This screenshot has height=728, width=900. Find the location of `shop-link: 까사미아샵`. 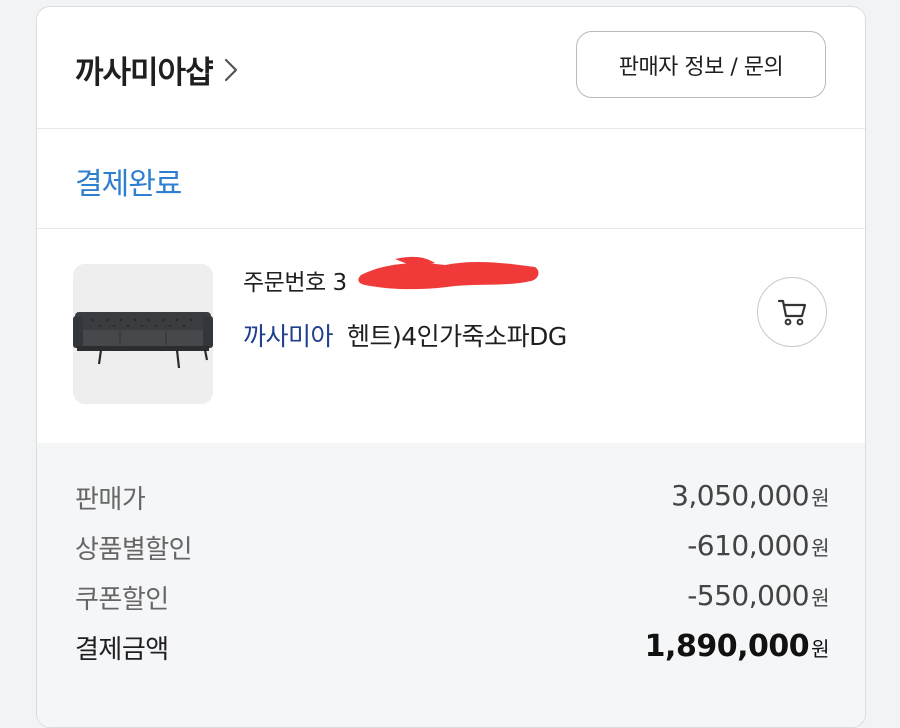

shop-link: 까사미아샵 is located at coordinates (157, 69).